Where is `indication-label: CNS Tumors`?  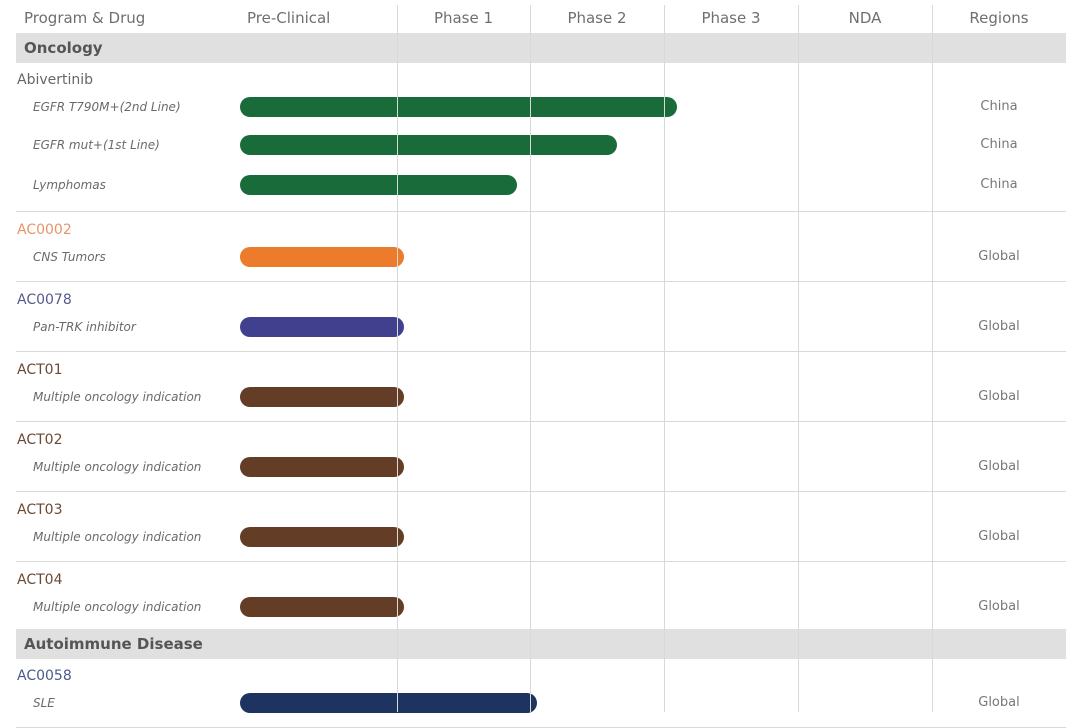 indication-label: CNS Tumors is located at coordinates (69, 257).